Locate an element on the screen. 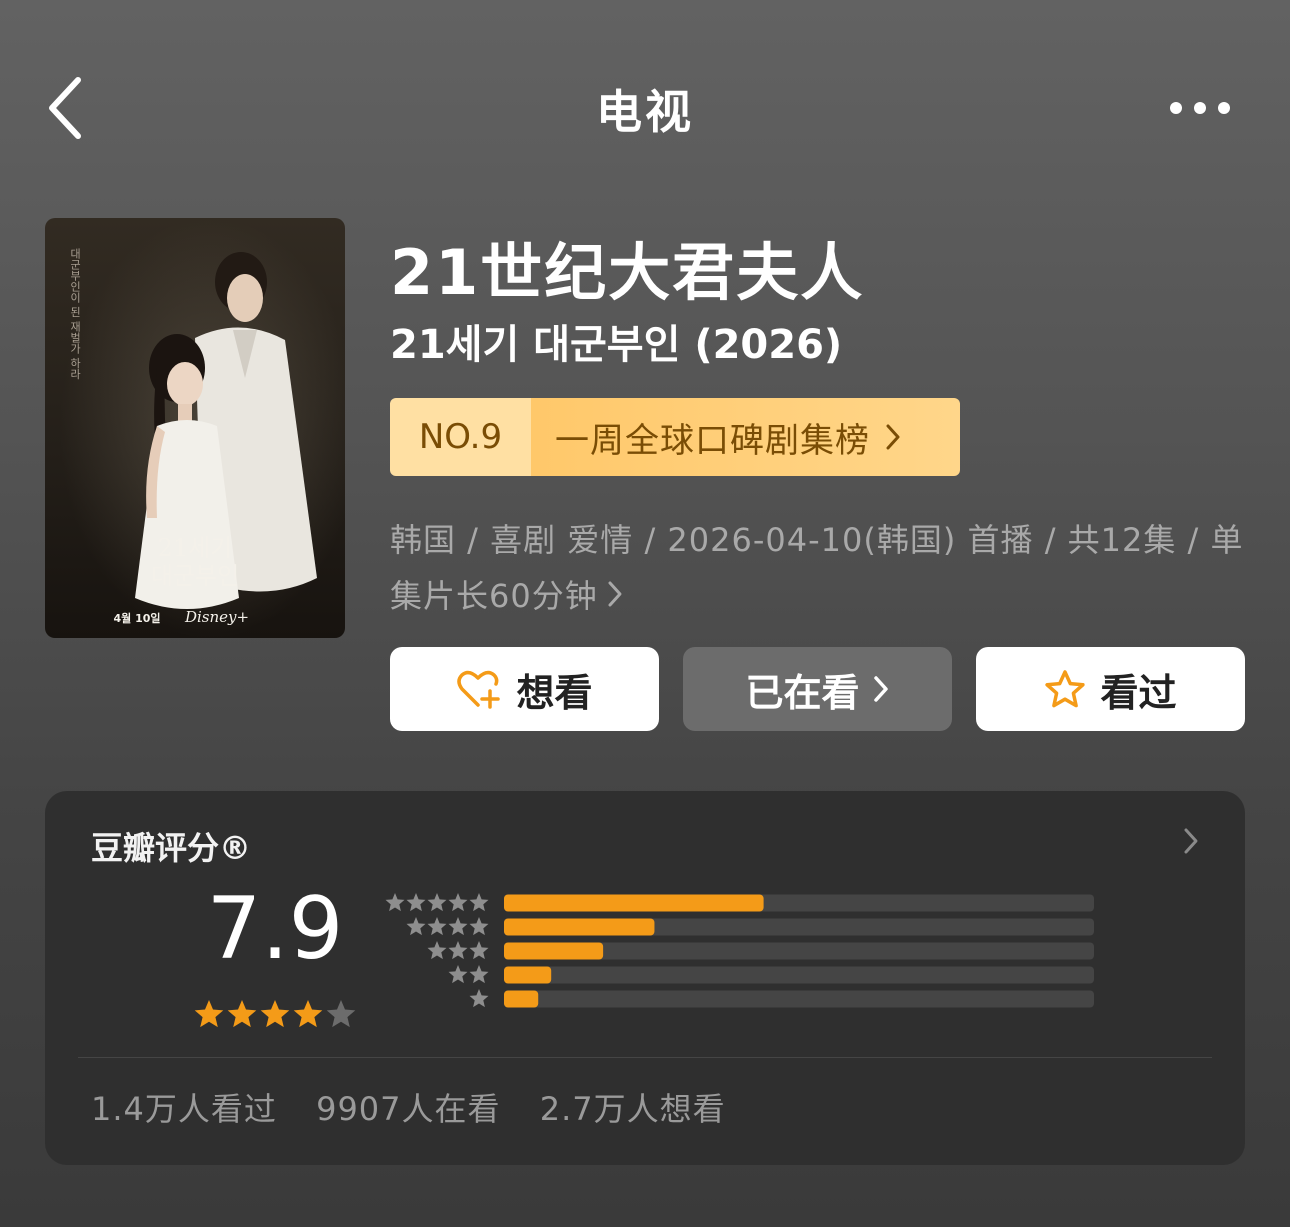  watching-label: 已在看 is located at coordinates (802, 692).